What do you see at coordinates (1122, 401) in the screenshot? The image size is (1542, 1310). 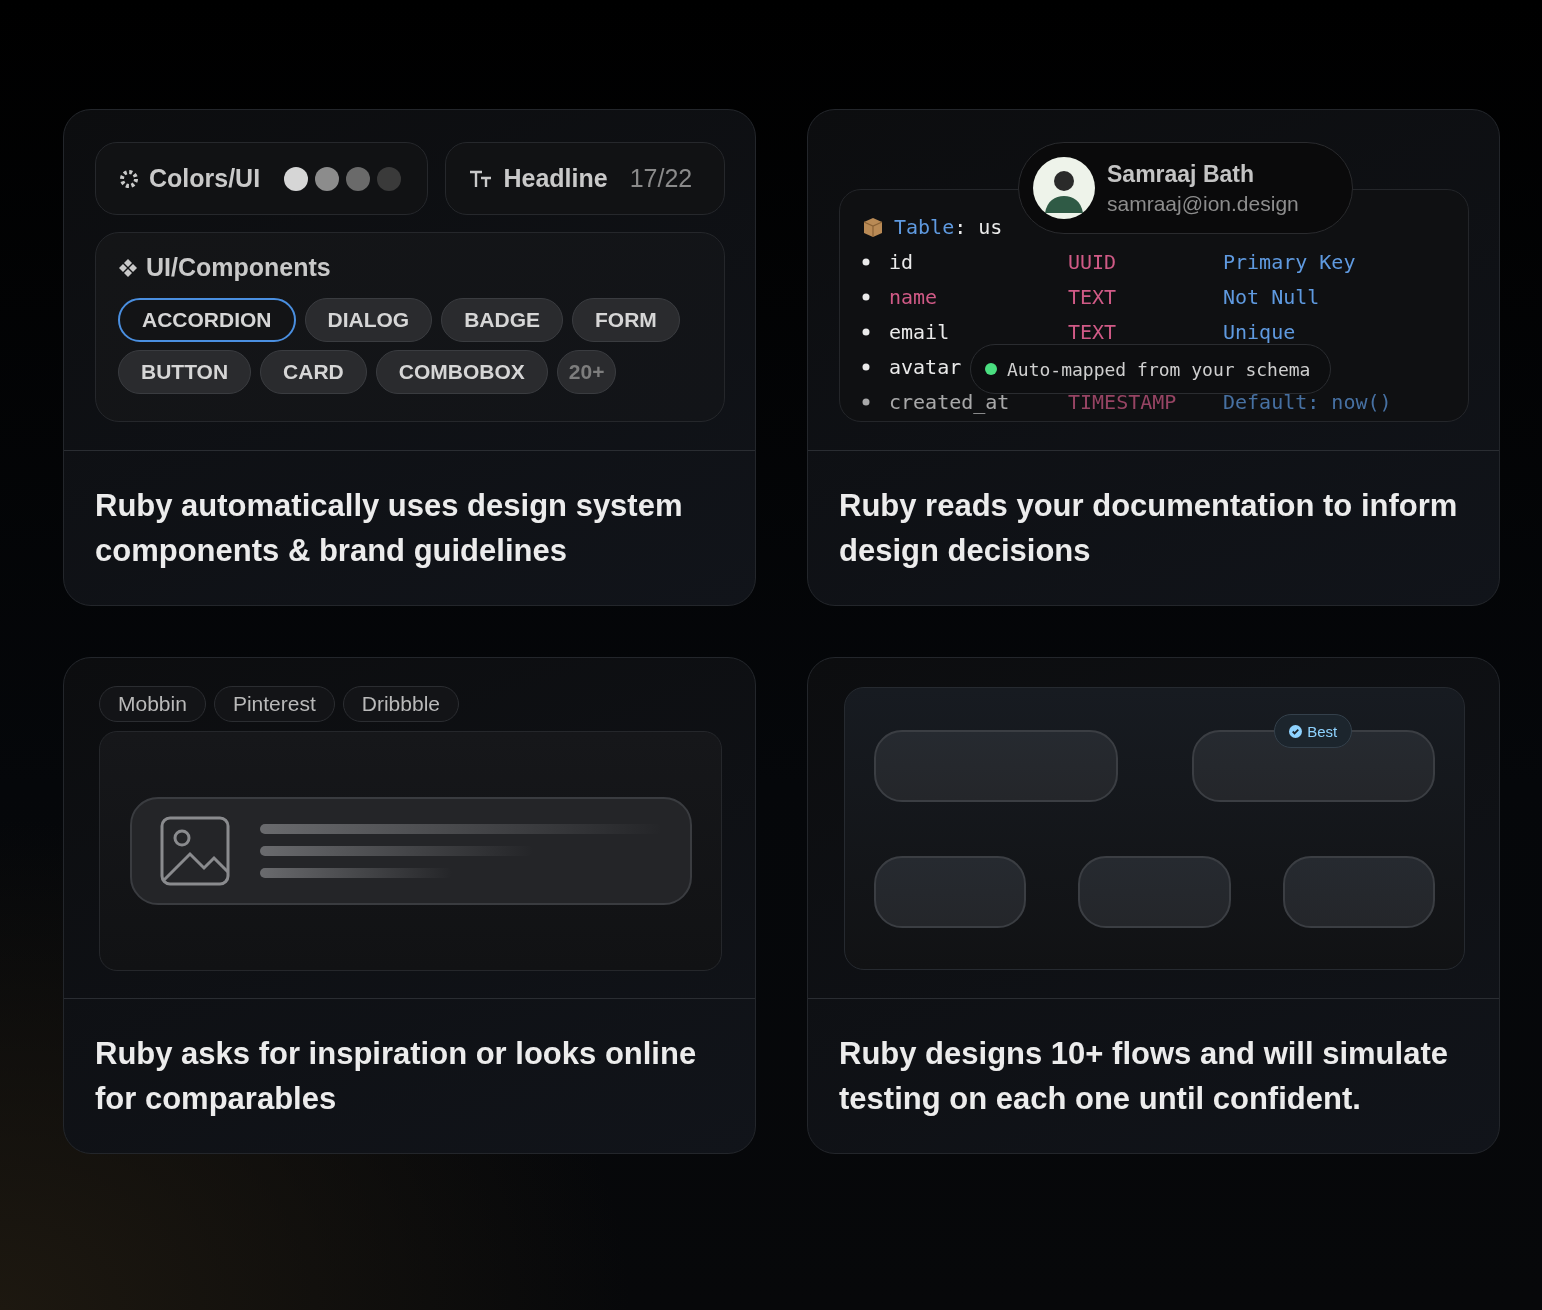 I see `field-type: TIMESTAMP` at bounding box center [1122, 401].